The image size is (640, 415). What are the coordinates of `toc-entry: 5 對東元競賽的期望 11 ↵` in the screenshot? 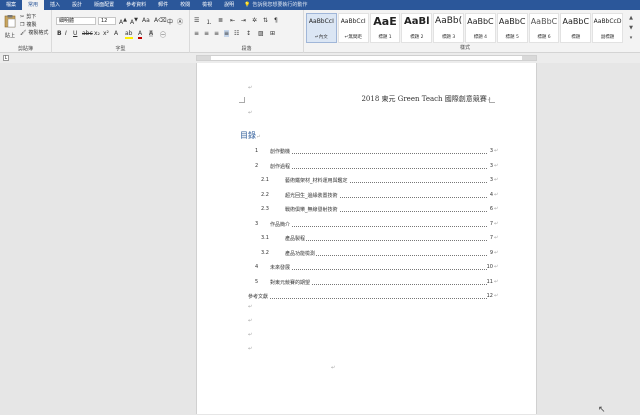 It's located at (367, 282).